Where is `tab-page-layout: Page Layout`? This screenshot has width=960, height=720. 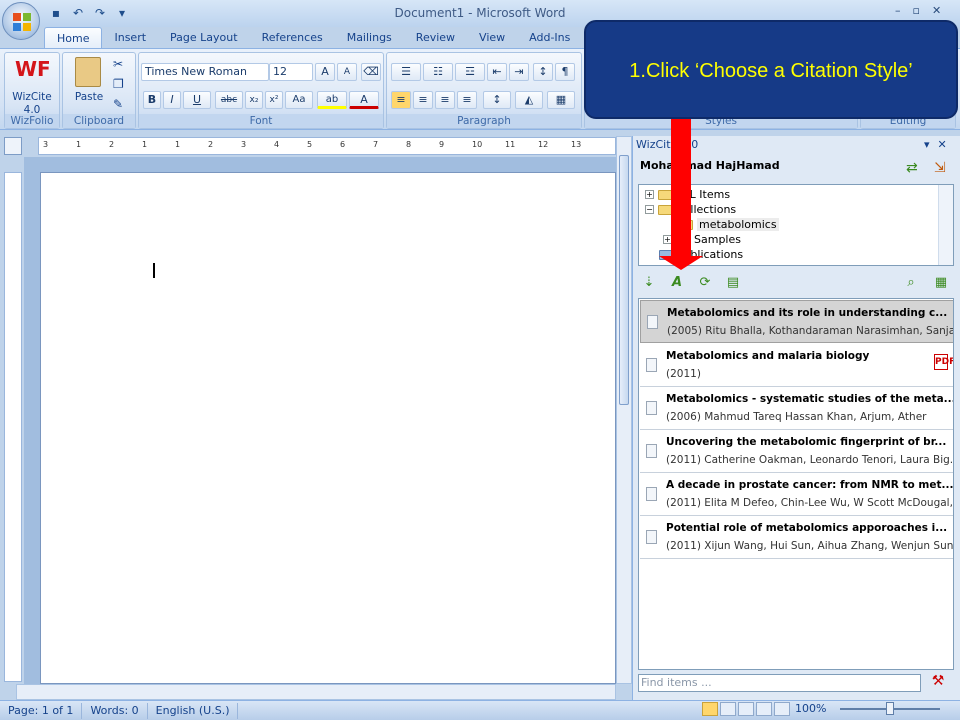 tab-page-layout: Page Layout is located at coordinates (204, 38).